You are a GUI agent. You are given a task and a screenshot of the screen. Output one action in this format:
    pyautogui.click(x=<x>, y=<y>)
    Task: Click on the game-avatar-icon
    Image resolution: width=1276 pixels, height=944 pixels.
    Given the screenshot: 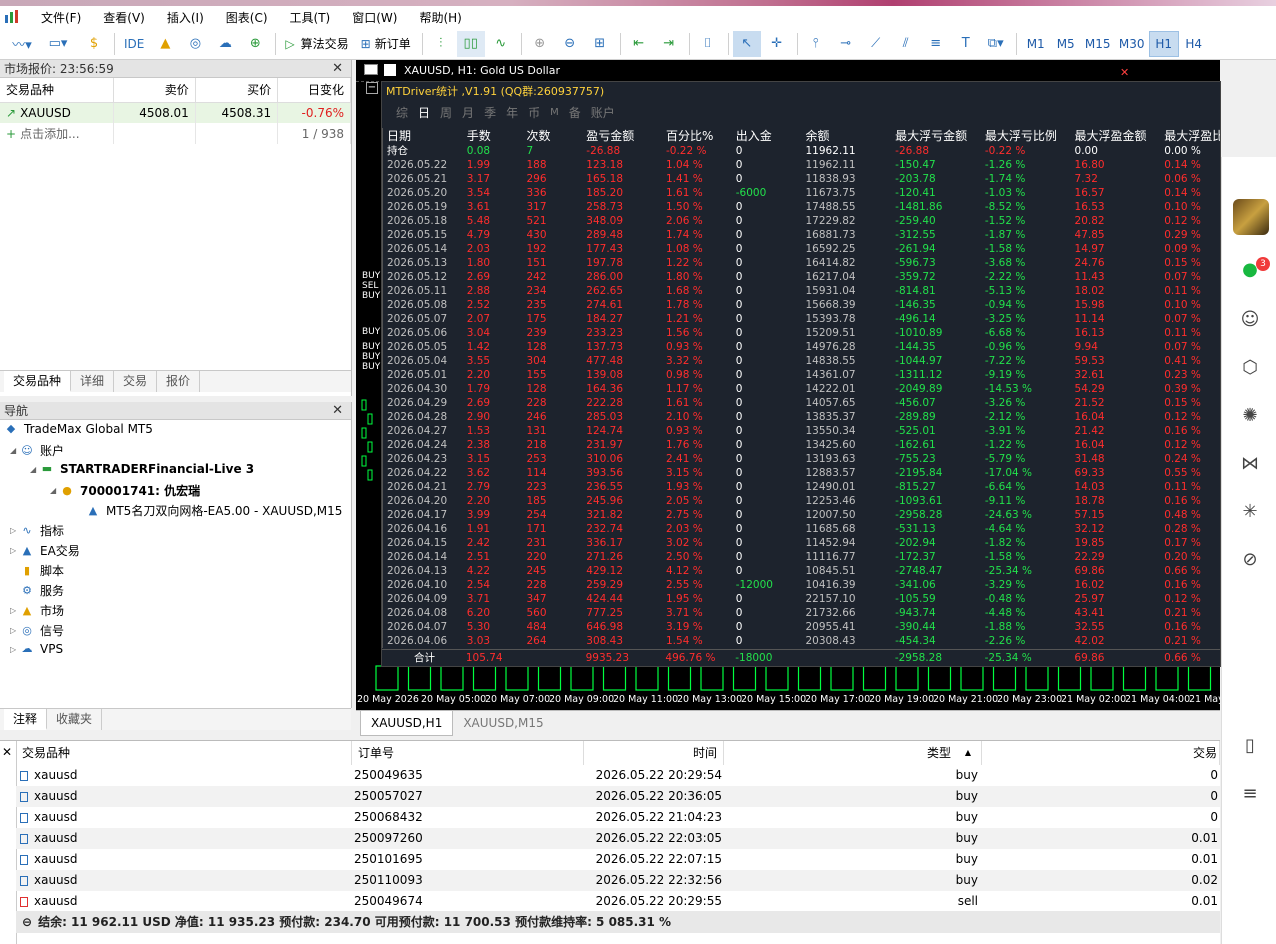 What is the action you would take?
    pyautogui.click(x=1251, y=217)
    